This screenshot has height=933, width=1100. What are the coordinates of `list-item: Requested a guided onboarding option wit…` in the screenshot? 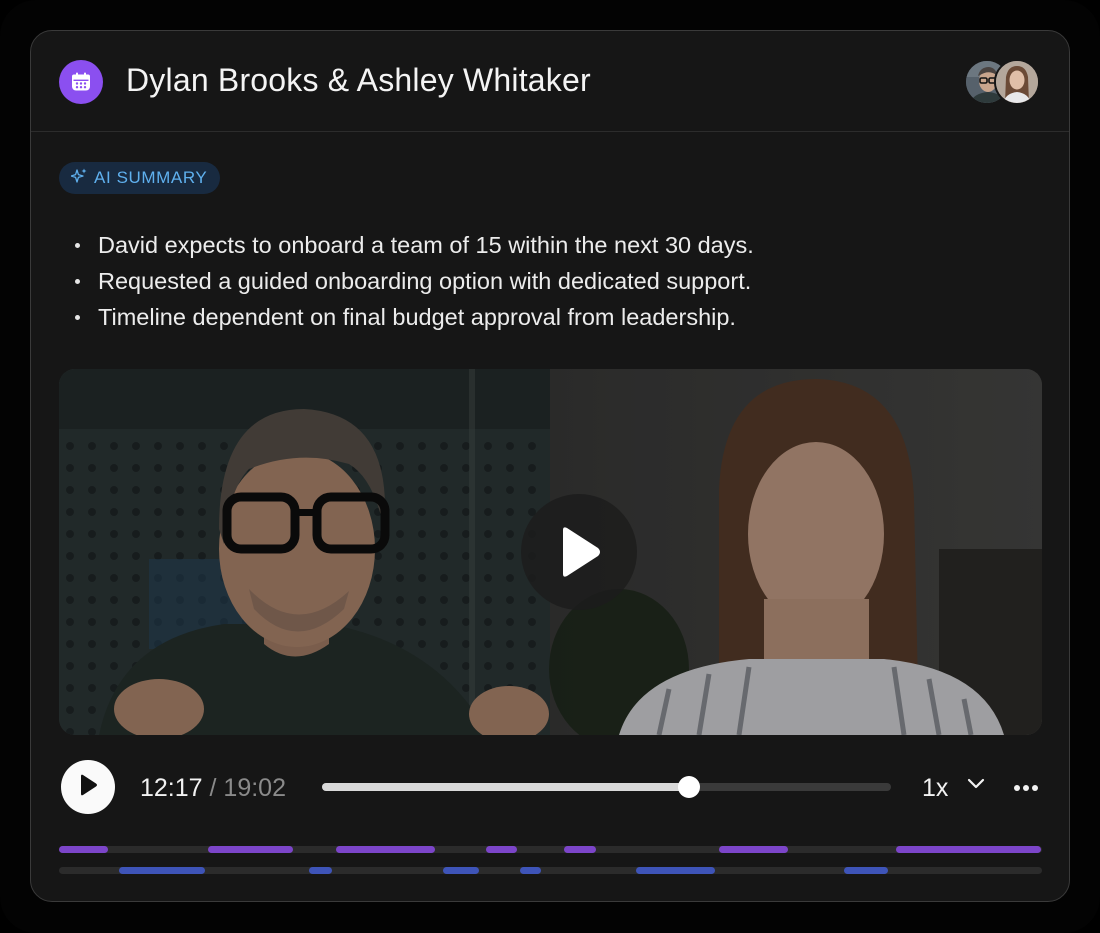 It's located at (413, 281).